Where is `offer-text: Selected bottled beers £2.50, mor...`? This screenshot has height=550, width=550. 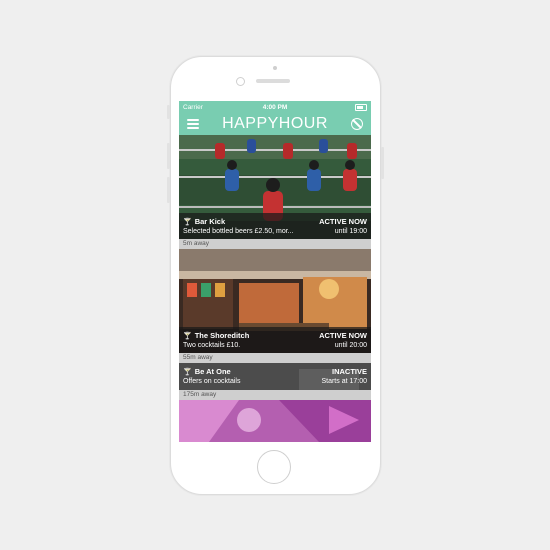 offer-text: Selected bottled beers £2.50, mor... is located at coordinates (238, 231).